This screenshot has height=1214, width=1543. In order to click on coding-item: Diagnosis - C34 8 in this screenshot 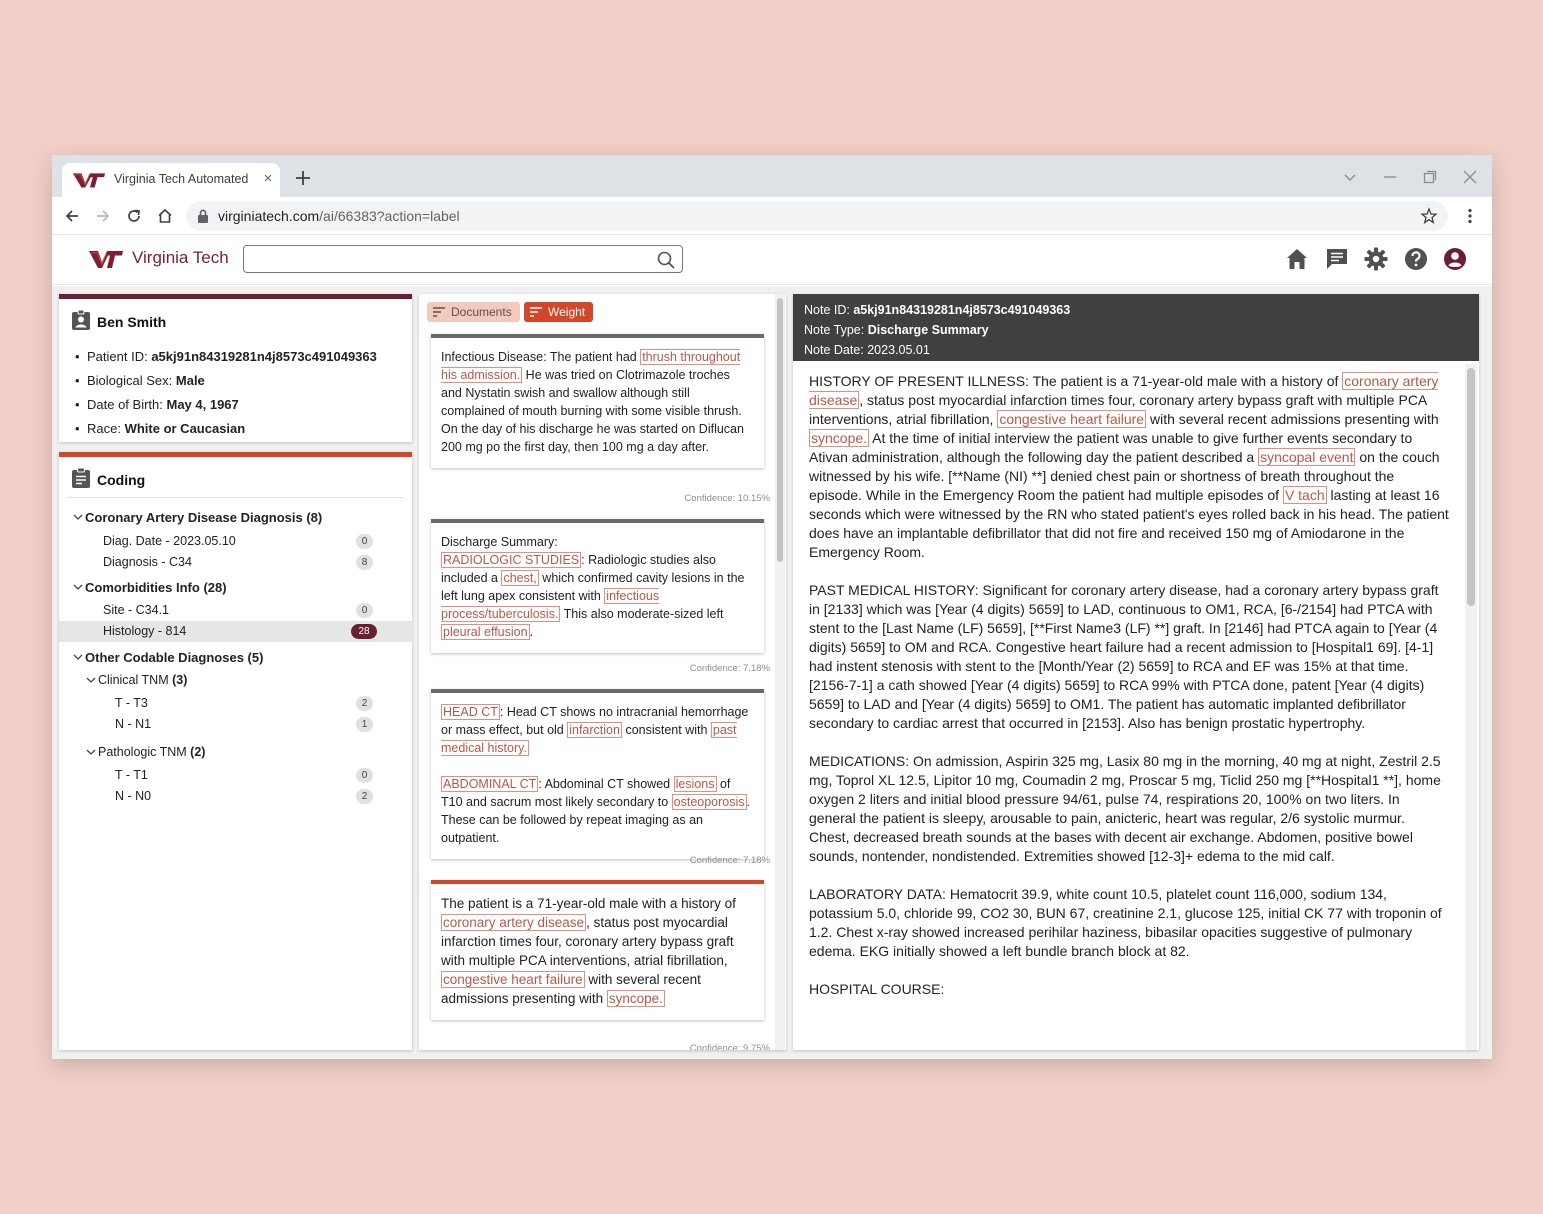, I will do `click(235, 562)`.